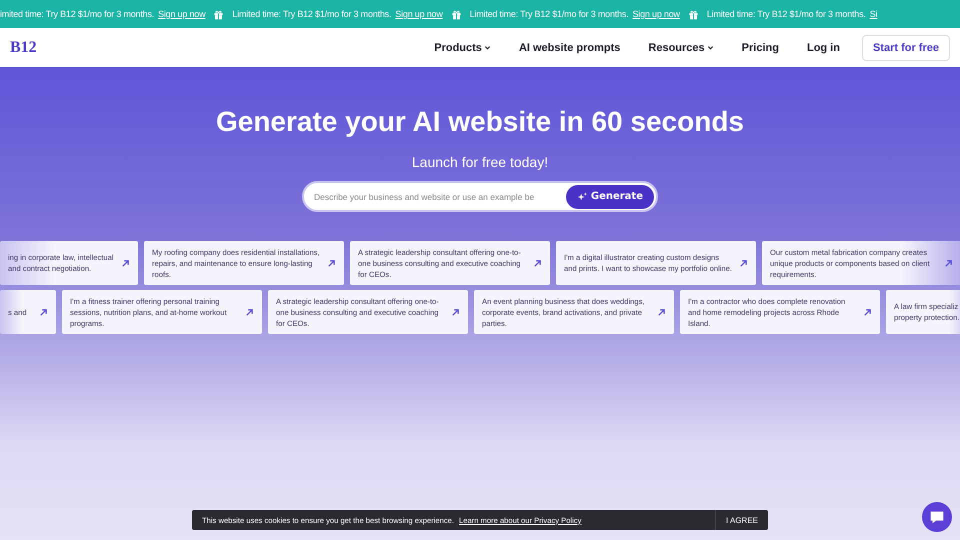 The image size is (960, 540). I want to click on agree-button: I AGREE, so click(741, 520).